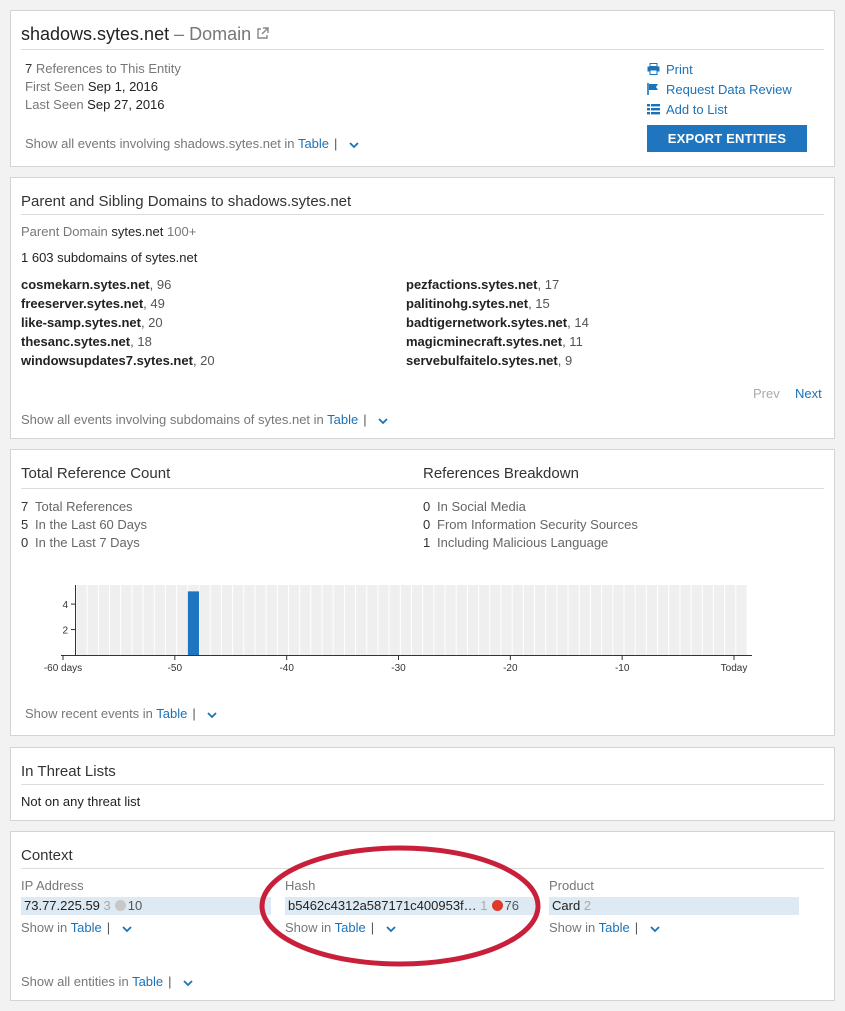 The image size is (845, 1011). I want to click on prev-button: Prev, so click(766, 393).